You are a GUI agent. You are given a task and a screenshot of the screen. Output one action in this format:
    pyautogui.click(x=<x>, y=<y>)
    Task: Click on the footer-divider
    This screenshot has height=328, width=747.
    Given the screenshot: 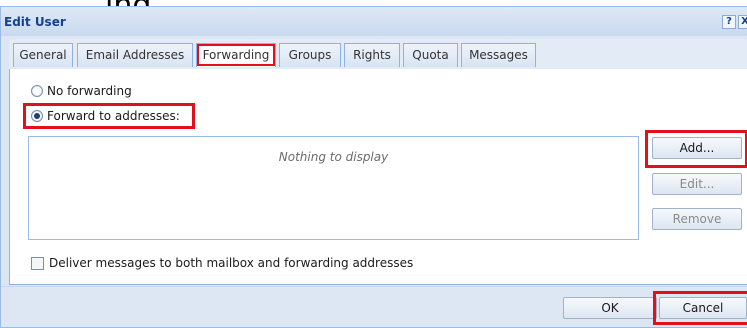 What is the action you would take?
    pyautogui.click(x=374, y=286)
    